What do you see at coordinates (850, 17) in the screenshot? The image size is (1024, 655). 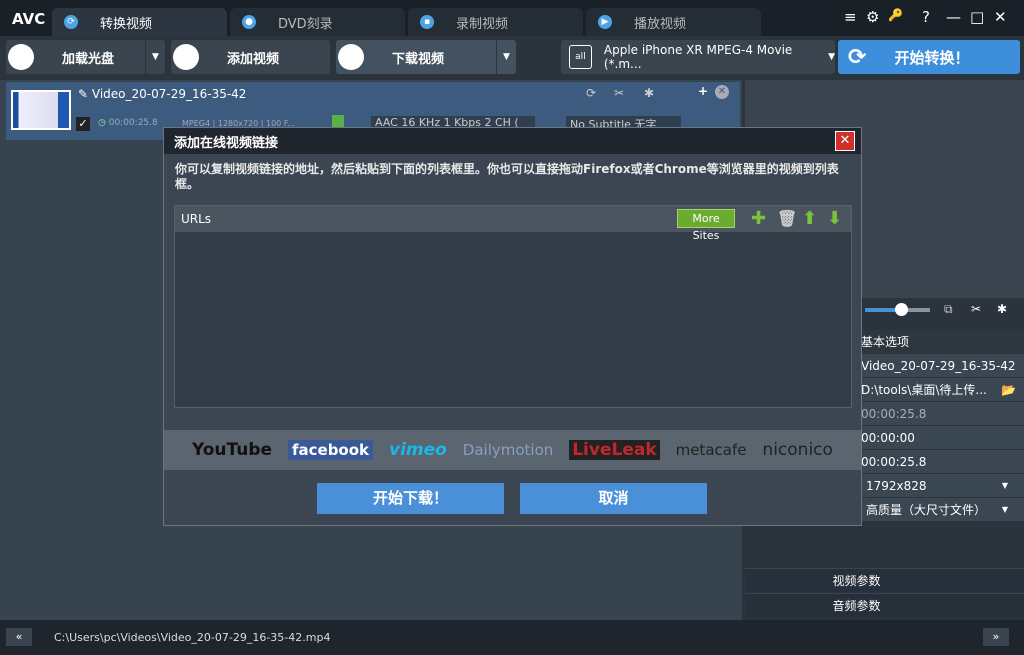 I see `menu-icon: ≡` at bounding box center [850, 17].